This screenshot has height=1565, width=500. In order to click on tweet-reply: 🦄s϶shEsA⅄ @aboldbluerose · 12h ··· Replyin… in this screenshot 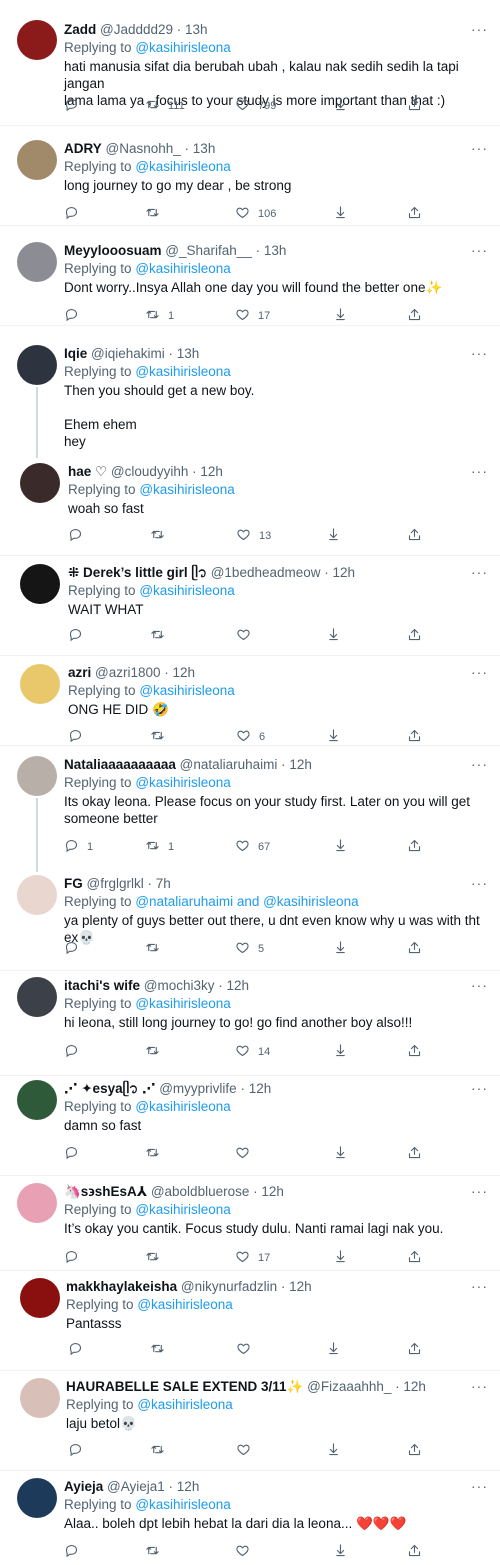, I will do `click(250, 1223)`.